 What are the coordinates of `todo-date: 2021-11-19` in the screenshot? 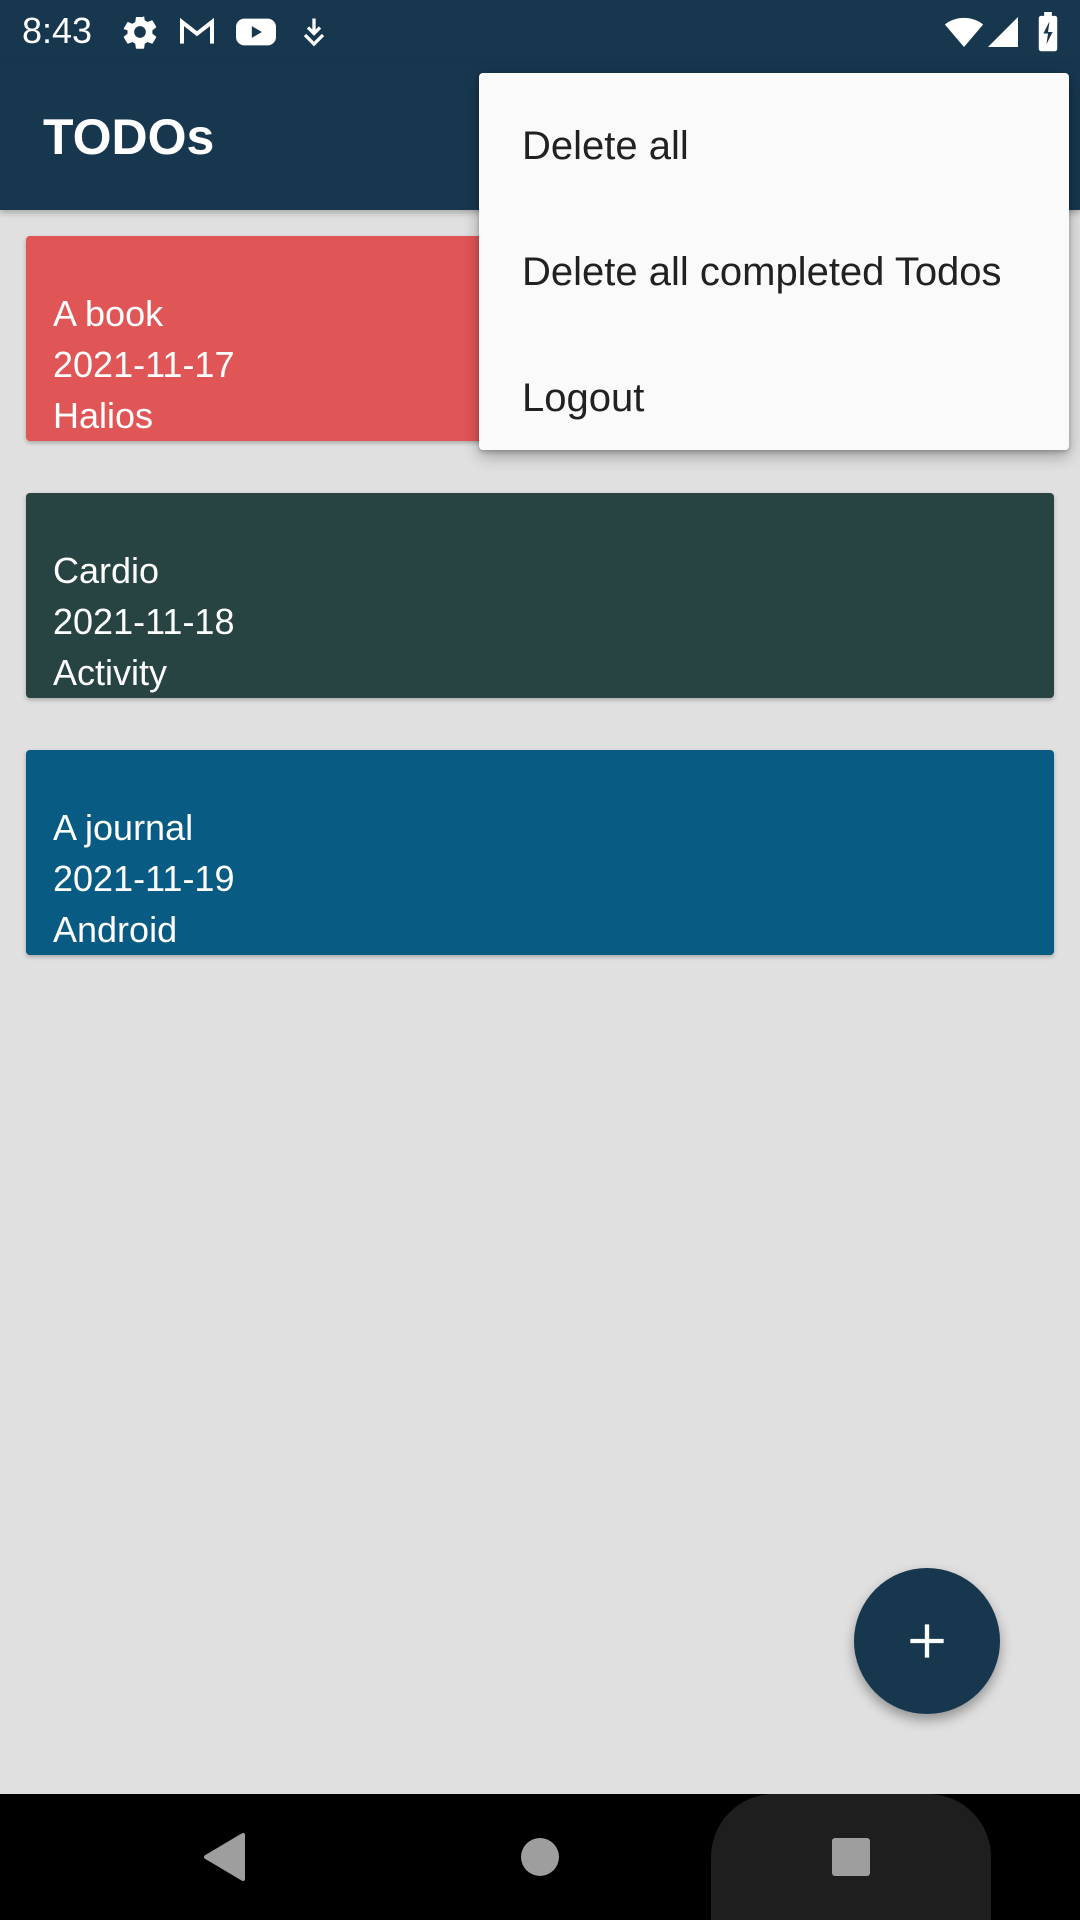 It's located at (144, 878).